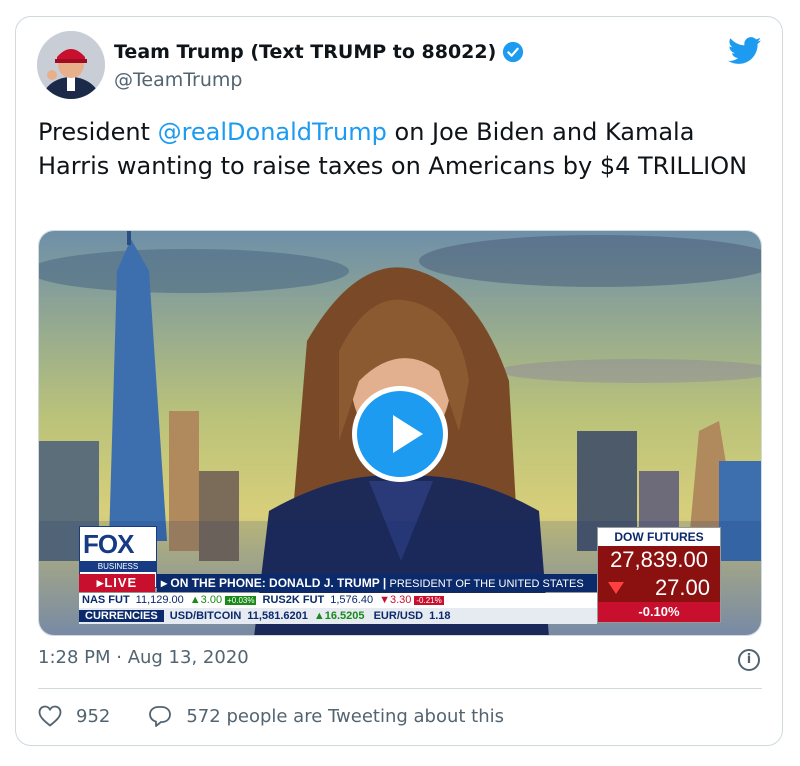  What do you see at coordinates (159, 600) in the screenshot?
I see `ticker-value: 11,129.00` at bounding box center [159, 600].